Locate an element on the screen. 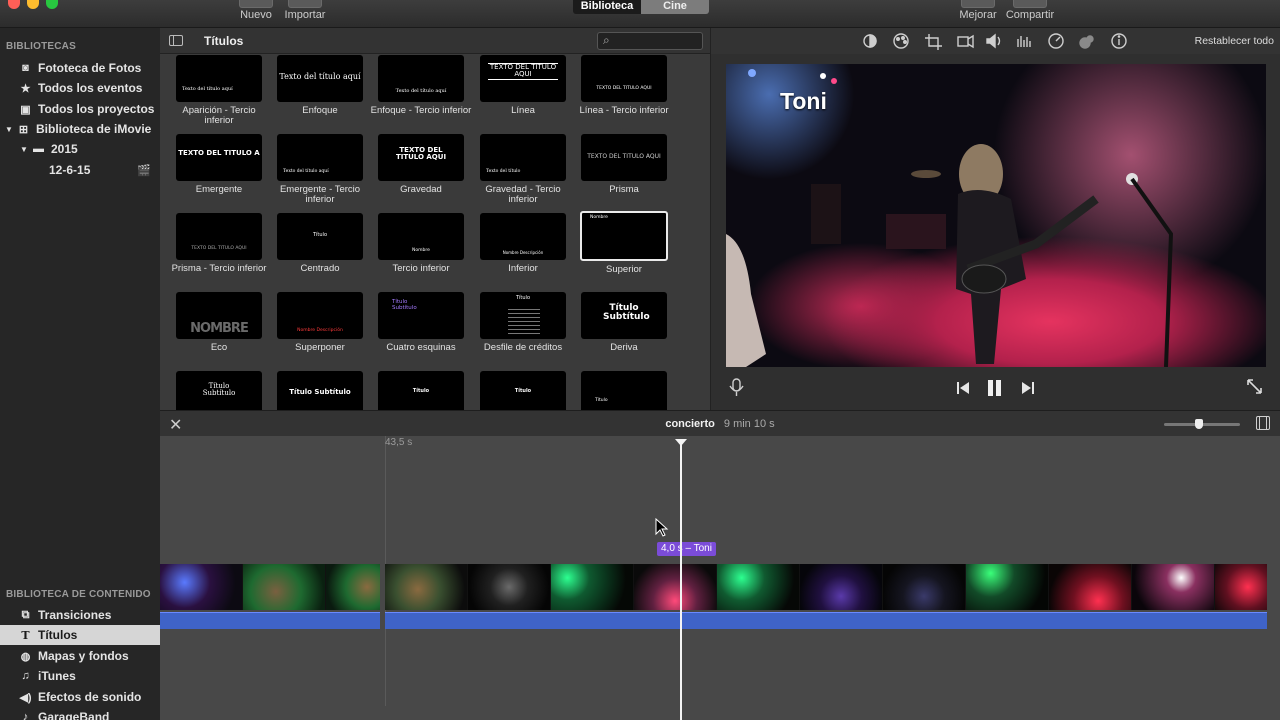 This screenshot has height=720, width=1280. speed-icon is located at coordinates (1056, 41).